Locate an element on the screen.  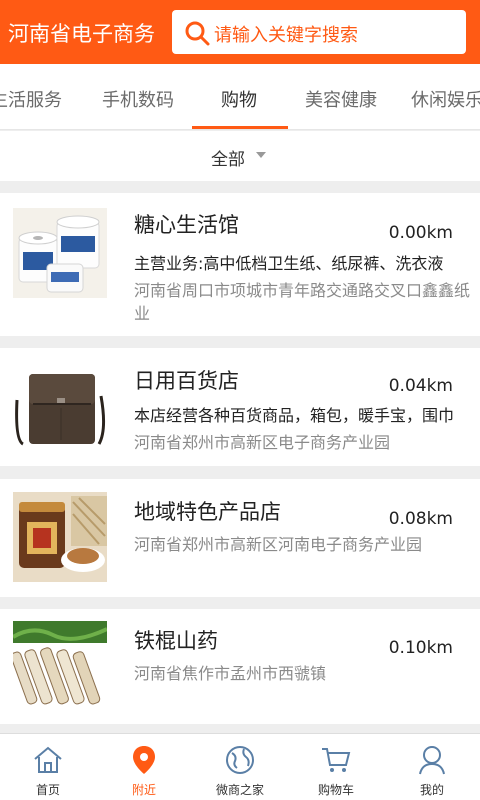
app-title: 河南省电子商务 is located at coordinates (81, 34).